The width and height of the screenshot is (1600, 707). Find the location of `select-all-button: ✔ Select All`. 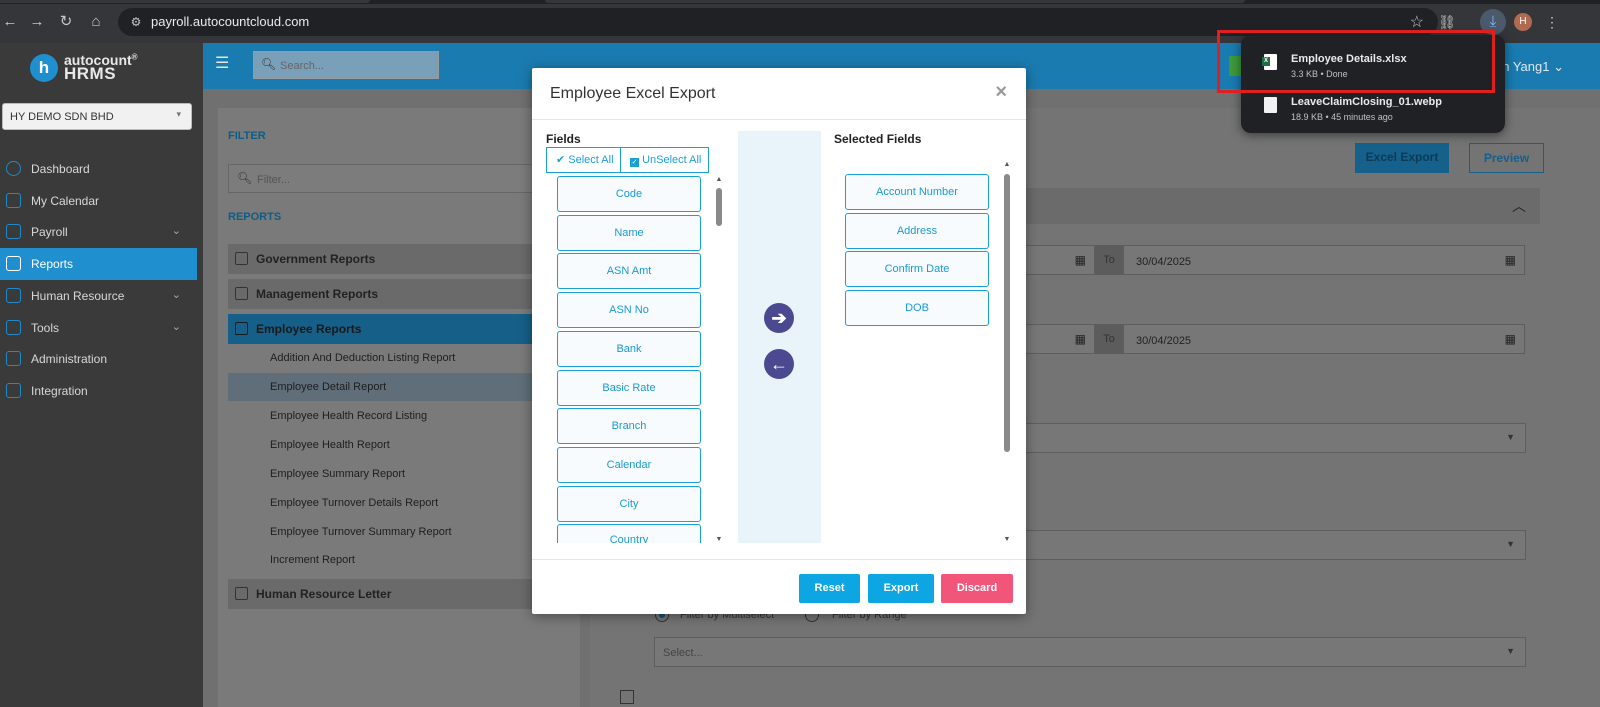

select-all-button: ✔ Select All is located at coordinates (583, 160).